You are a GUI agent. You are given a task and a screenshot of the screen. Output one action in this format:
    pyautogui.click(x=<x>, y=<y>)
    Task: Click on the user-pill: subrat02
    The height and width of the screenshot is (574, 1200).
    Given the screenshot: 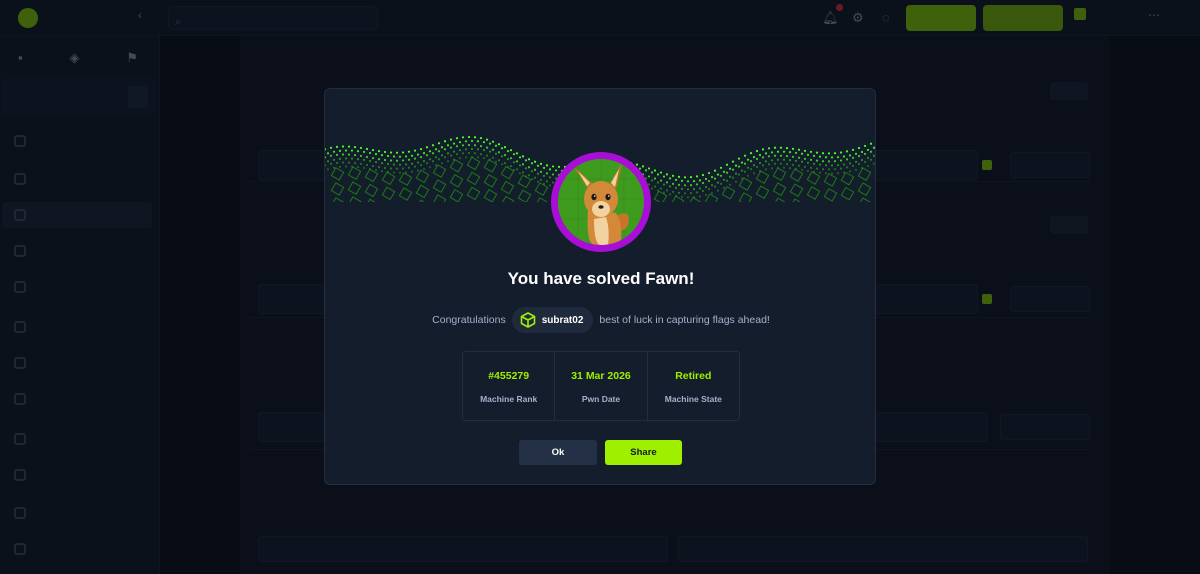 What is the action you would take?
    pyautogui.click(x=552, y=320)
    